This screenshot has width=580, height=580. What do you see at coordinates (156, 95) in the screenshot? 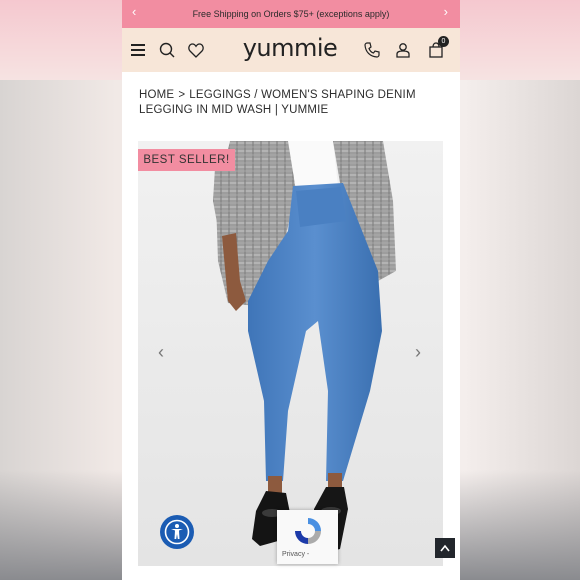
I see `breadcrumb-home-link: HOME` at bounding box center [156, 95].